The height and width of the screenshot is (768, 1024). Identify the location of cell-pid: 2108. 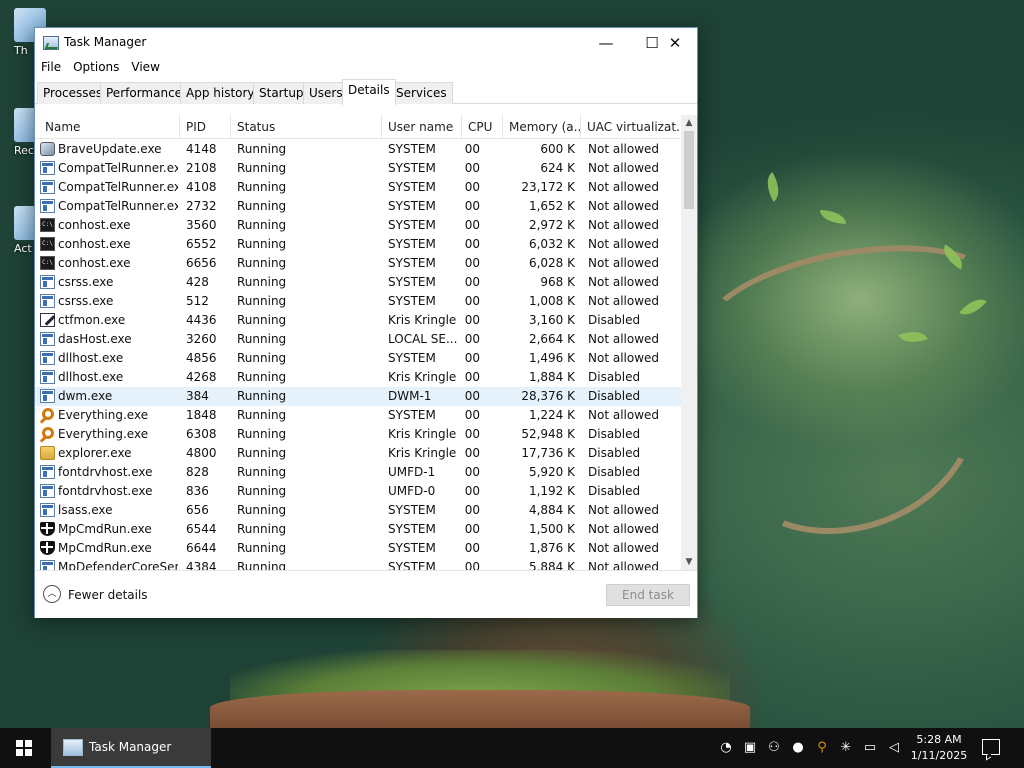
(201, 168).